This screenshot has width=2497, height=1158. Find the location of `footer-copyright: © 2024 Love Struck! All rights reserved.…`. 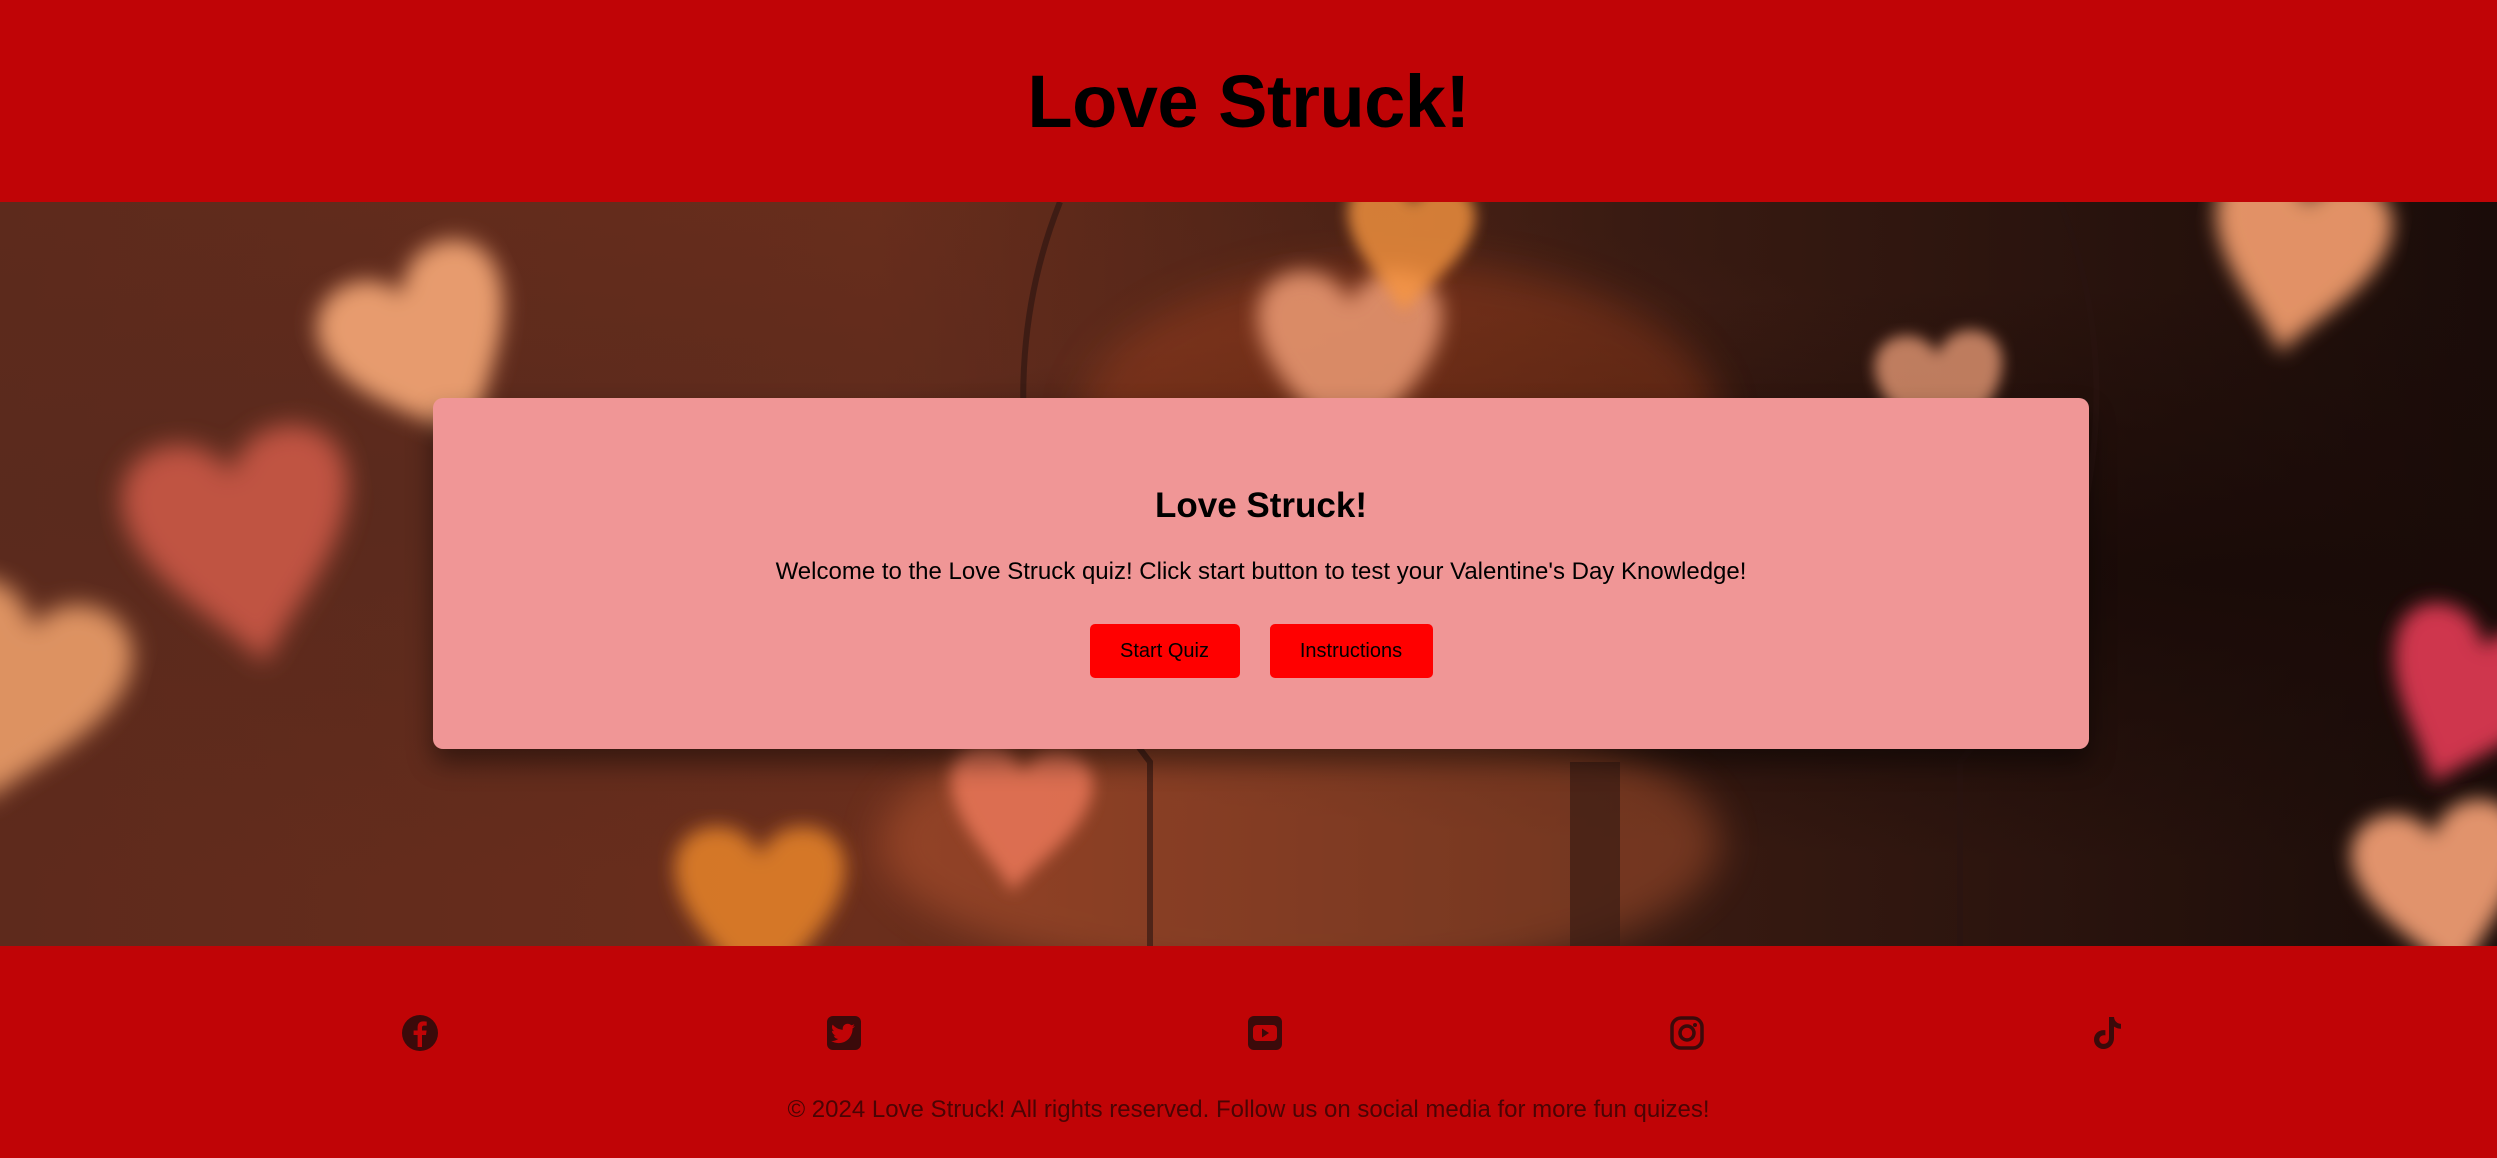

footer-copyright: © 2024 Love Struck! All rights reserved.… is located at coordinates (1248, 1109).